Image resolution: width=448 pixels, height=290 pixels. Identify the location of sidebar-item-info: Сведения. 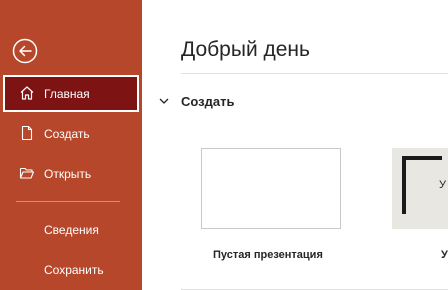
(71, 229).